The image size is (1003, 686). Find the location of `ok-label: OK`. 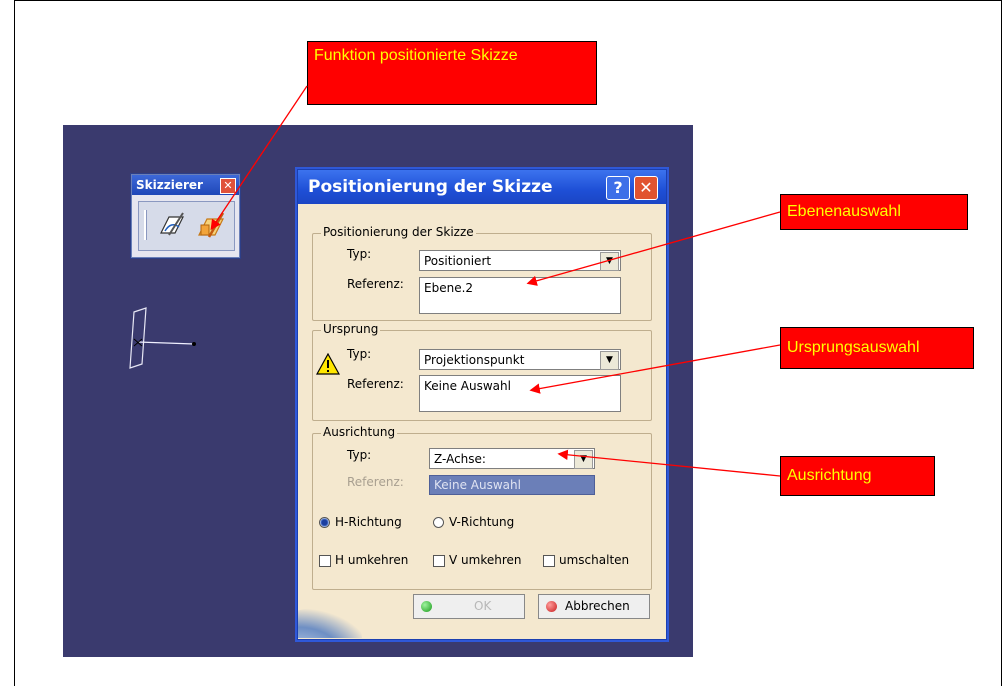

ok-label: OK is located at coordinates (483, 606).